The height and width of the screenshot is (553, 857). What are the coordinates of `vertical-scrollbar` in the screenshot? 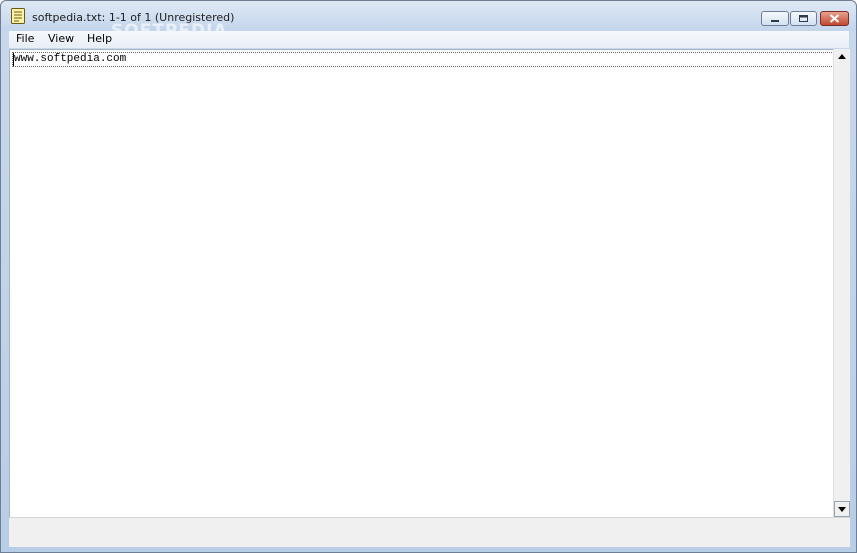 It's located at (841, 283).